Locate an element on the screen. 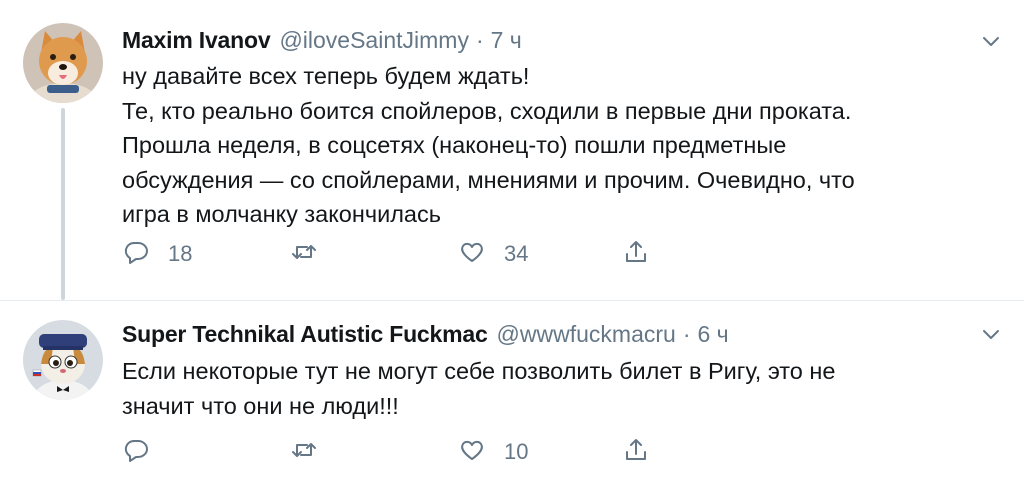 This screenshot has height=479, width=1024. tweet-text-line: игра в молчанку закончилась is located at coordinates (281, 214).